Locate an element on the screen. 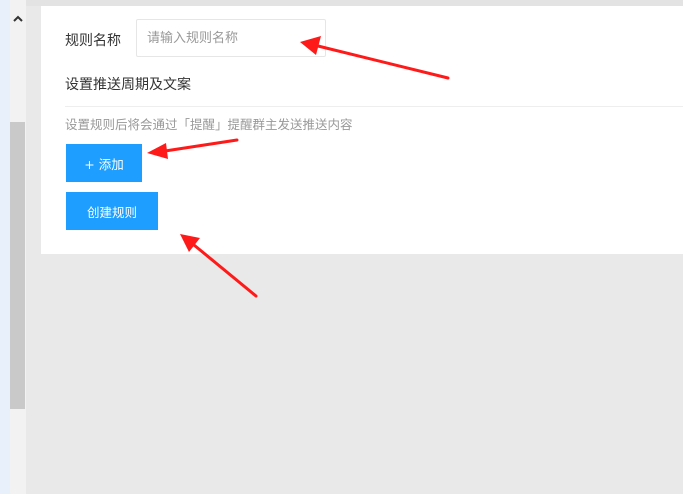  chevron-up-icon is located at coordinates (18, 18).